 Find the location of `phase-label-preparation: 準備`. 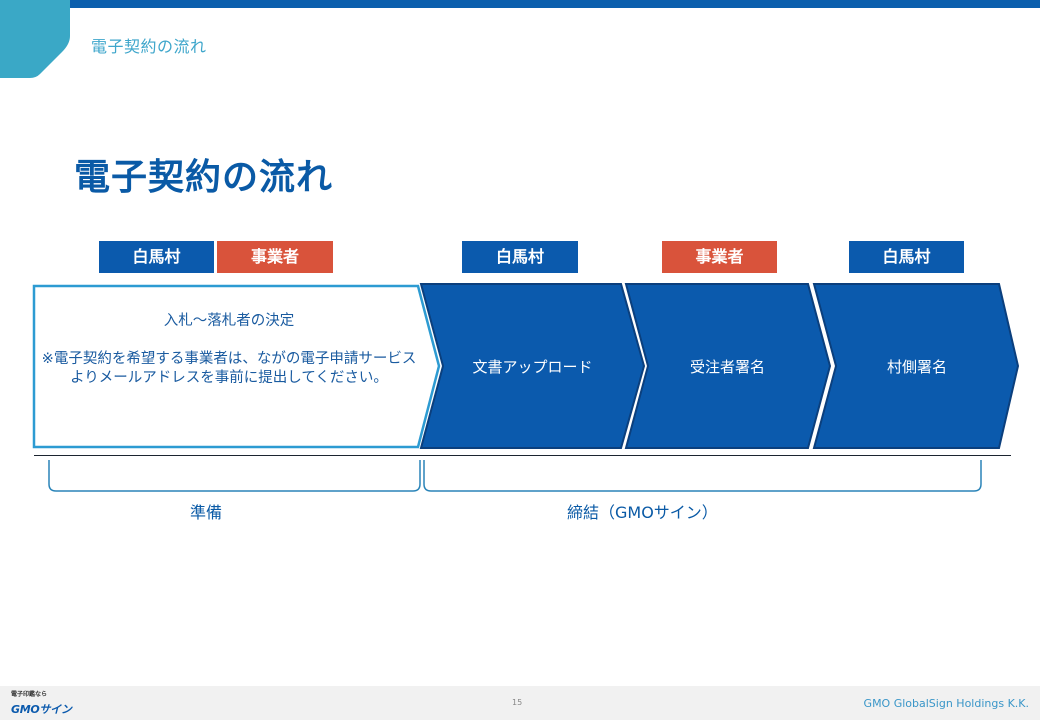

phase-label-preparation: 準備 is located at coordinates (206, 512).